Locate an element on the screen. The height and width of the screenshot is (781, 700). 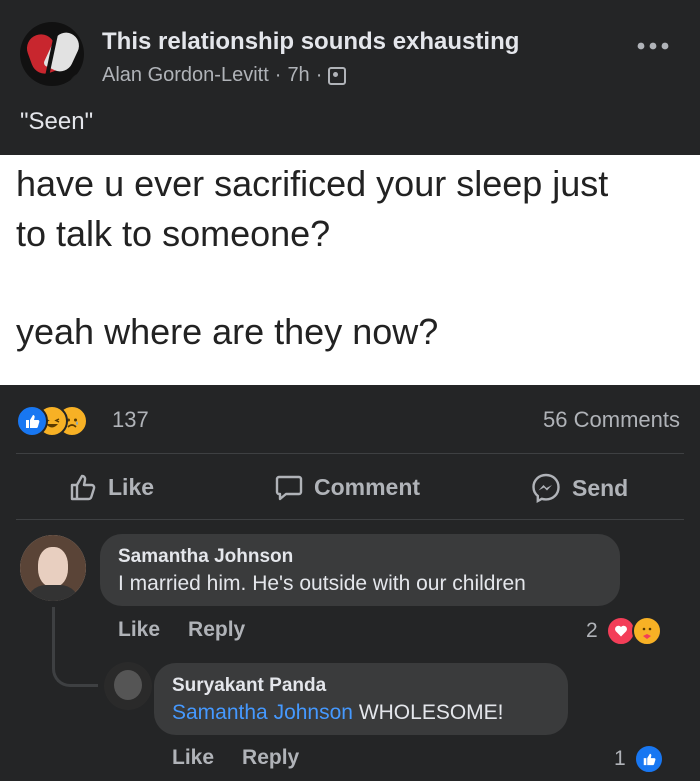
send-button: Send is located at coordinates (579, 488).